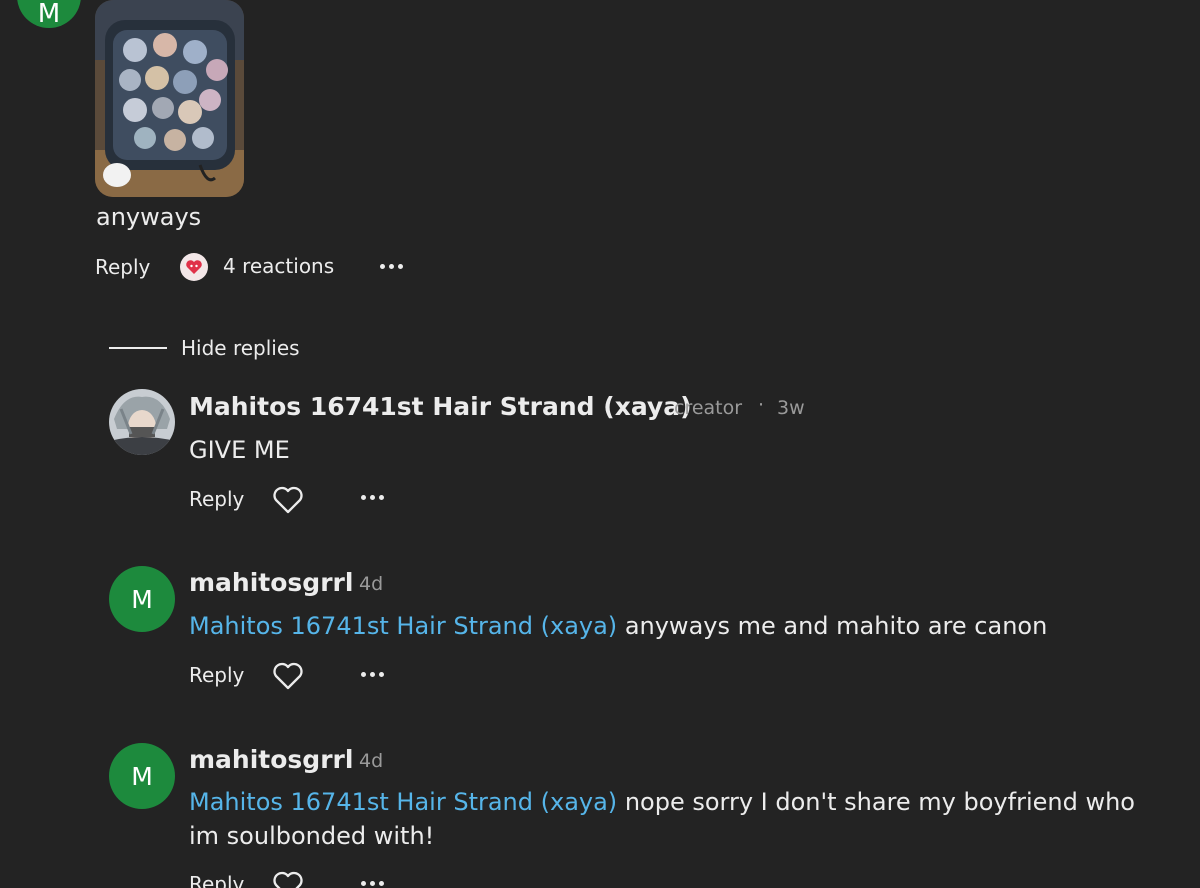 The height and width of the screenshot is (888, 1200). I want to click on username: Mahitos 16741st Hair Strand (xaya), so click(440, 406).